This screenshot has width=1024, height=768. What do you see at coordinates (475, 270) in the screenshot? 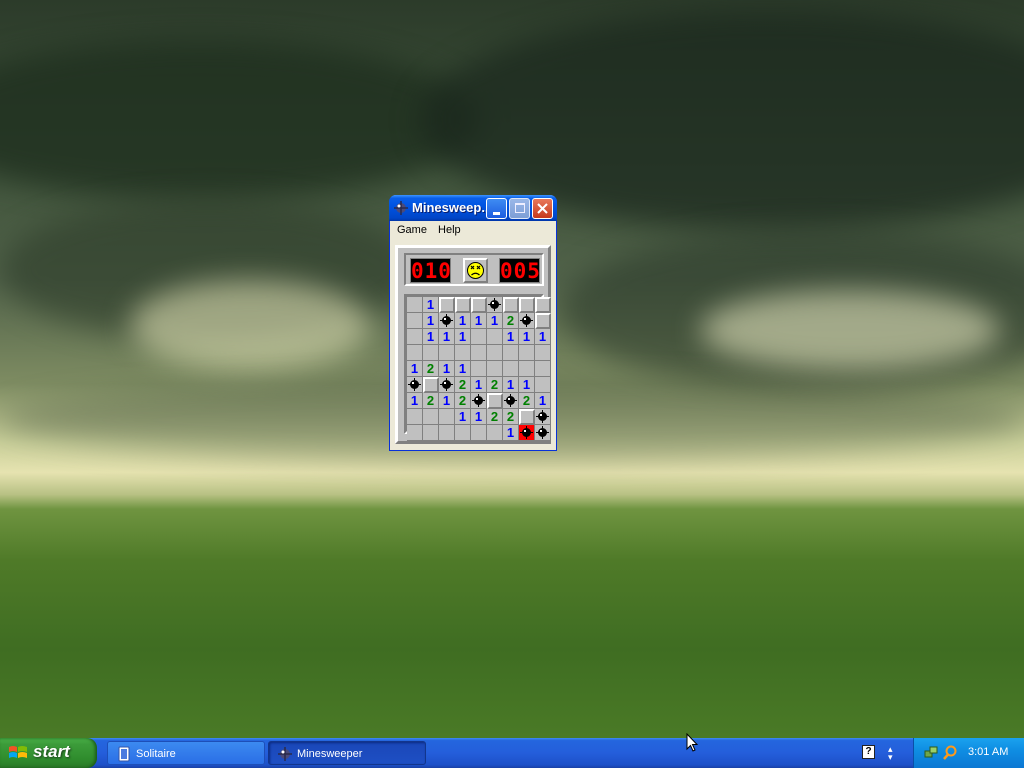
I see `face-button` at bounding box center [475, 270].